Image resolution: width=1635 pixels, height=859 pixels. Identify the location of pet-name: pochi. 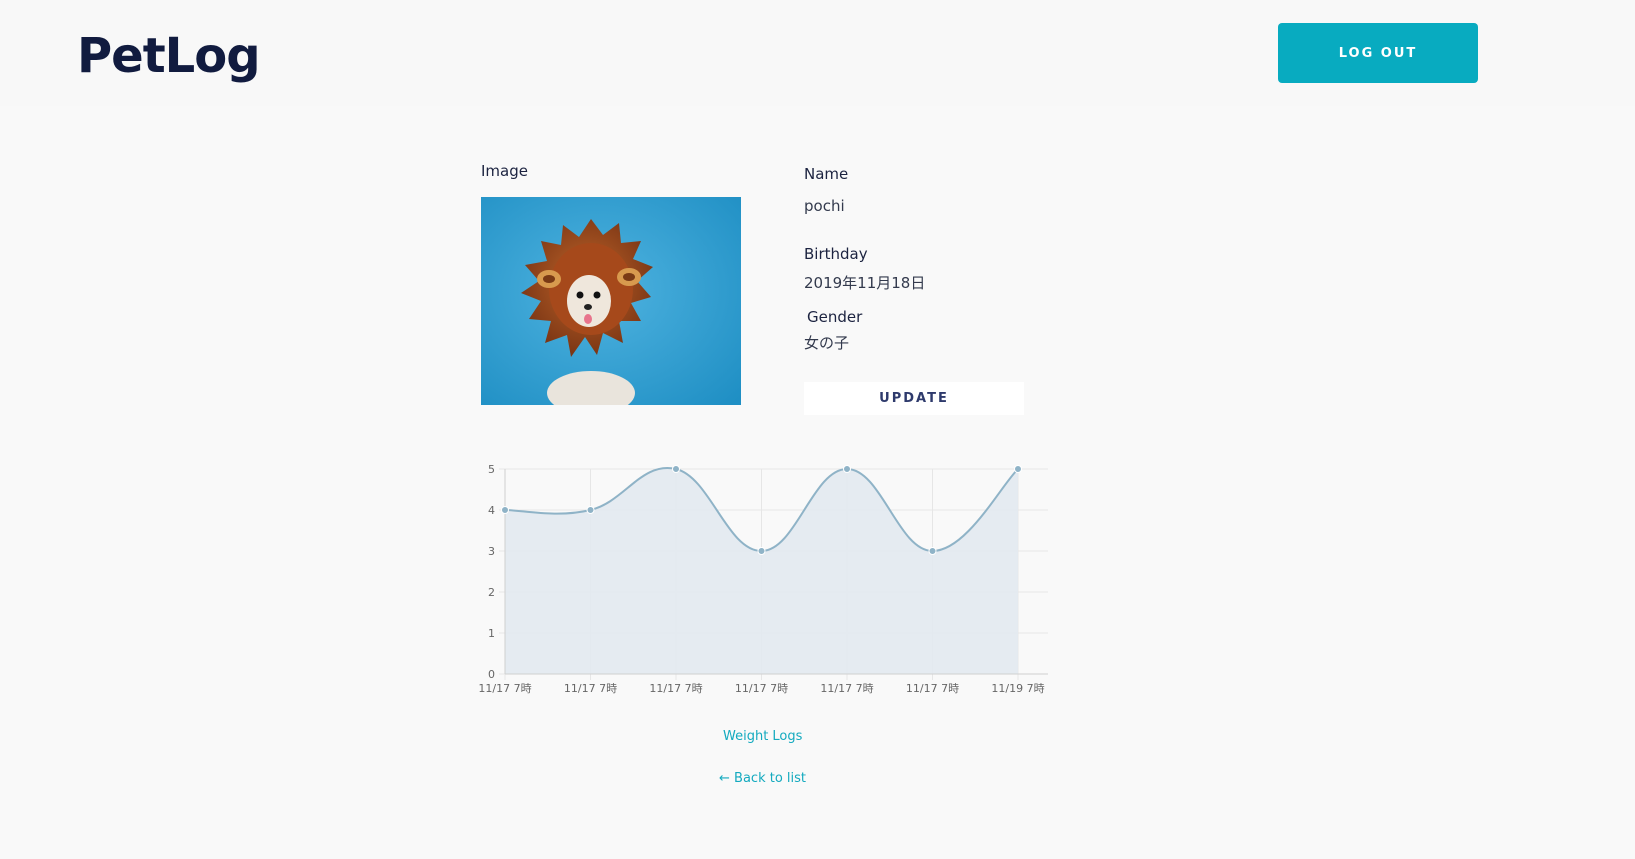
(824, 206).